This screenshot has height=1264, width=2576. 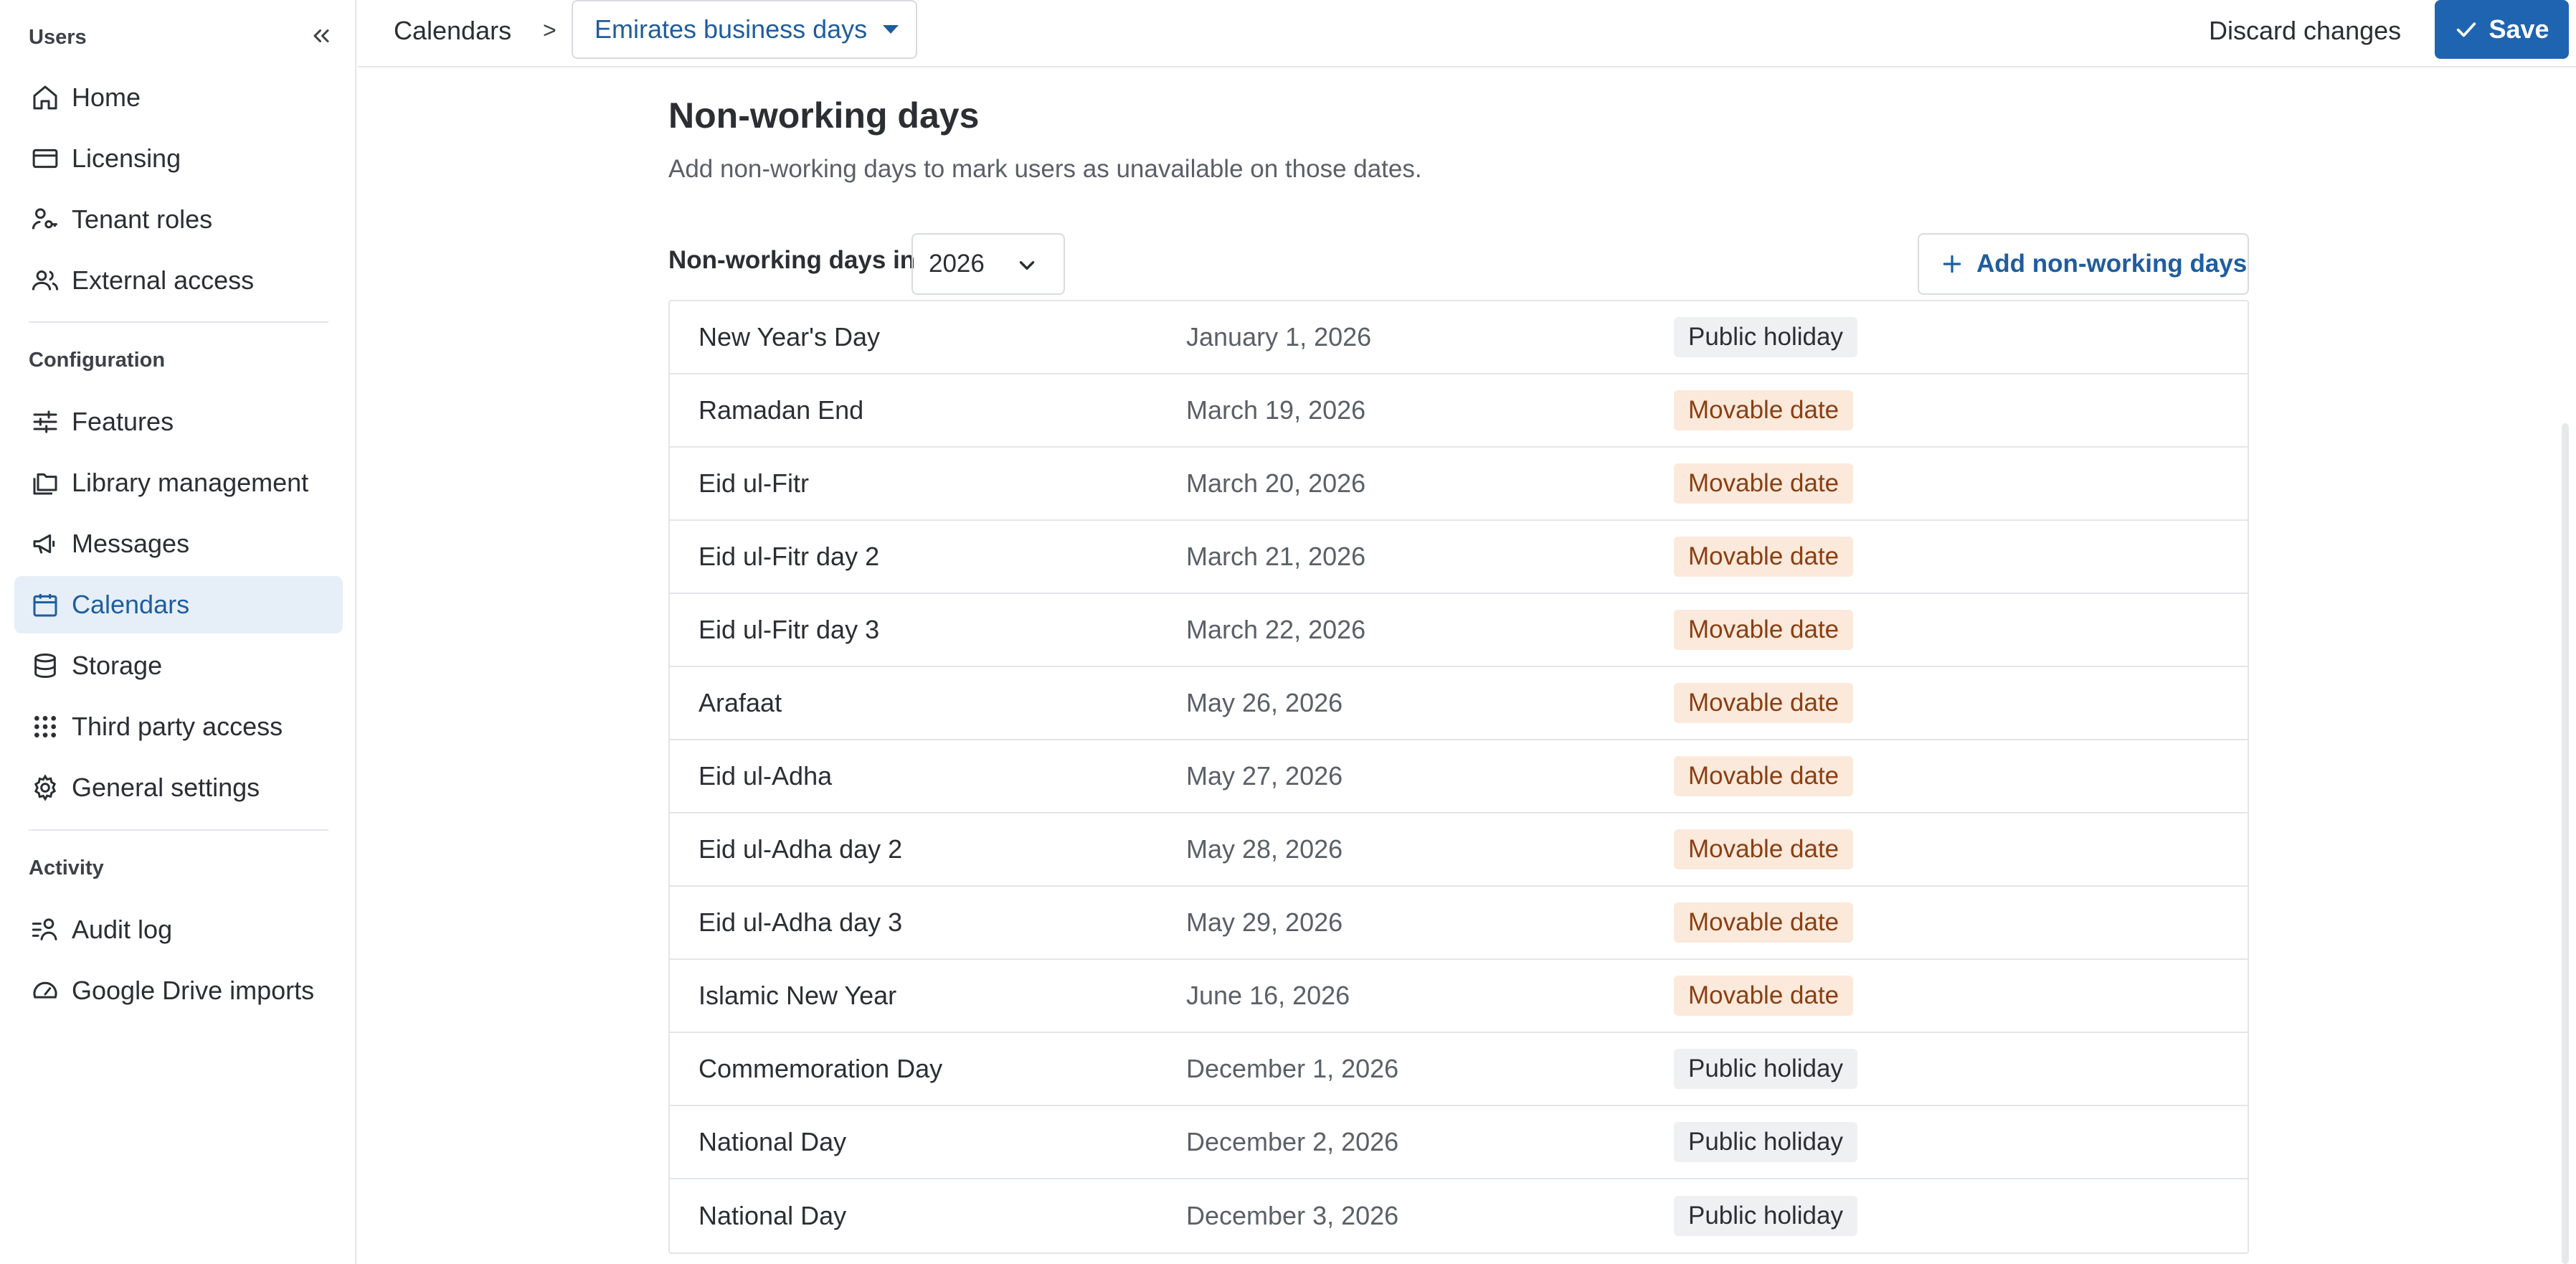 What do you see at coordinates (123, 421) in the screenshot?
I see `sidebar-item-label: Features` at bounding box center [123, 421].